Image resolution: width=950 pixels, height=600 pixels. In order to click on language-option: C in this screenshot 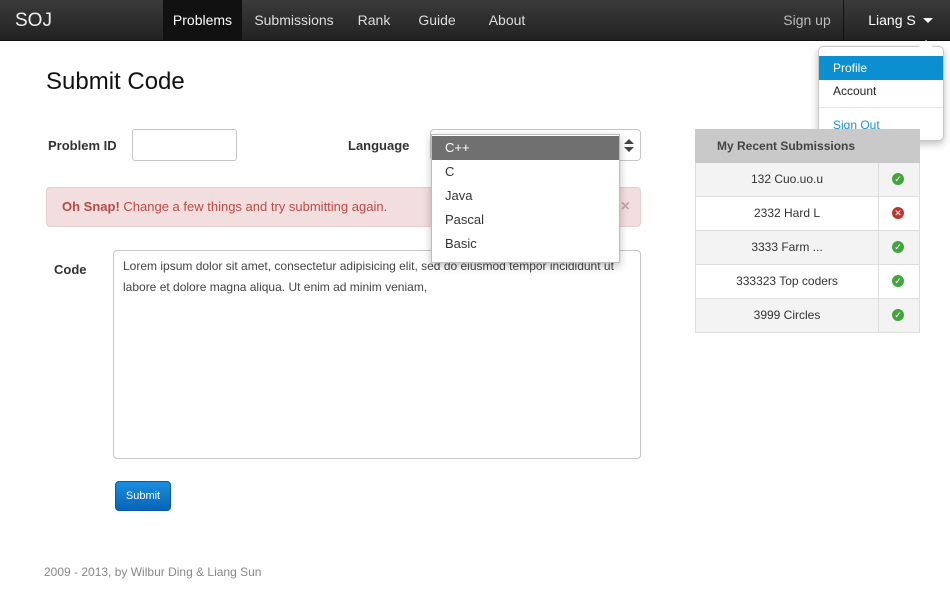, I will do `click(525, 172)`.